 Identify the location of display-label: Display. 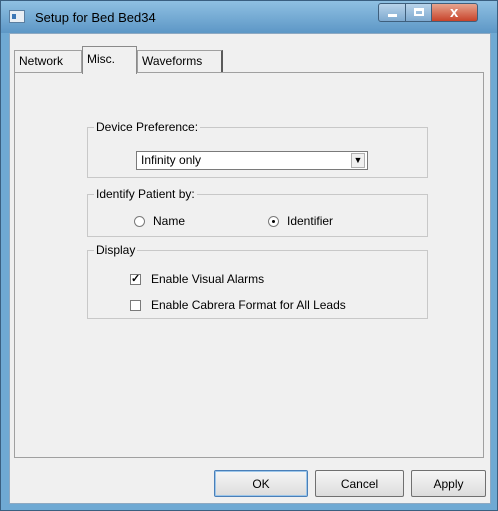
(116, 250).